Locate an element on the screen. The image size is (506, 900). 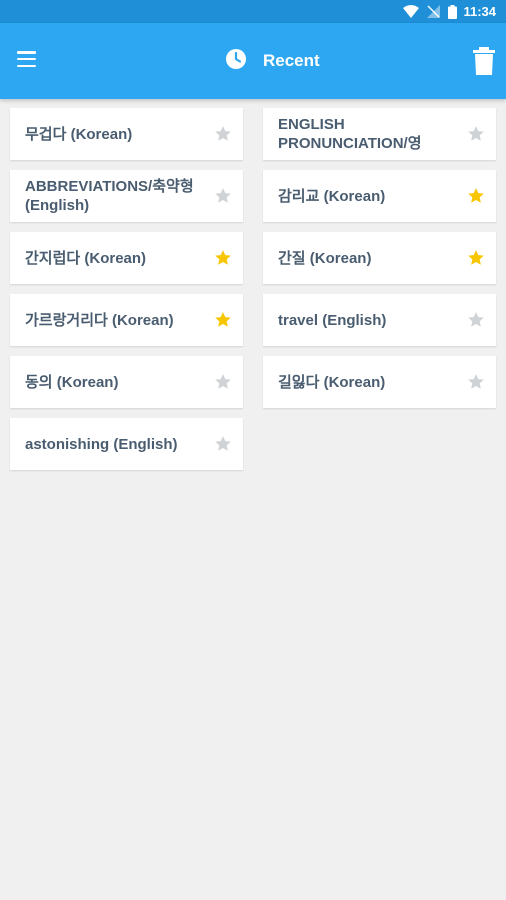
page-title: Recent is located at coordinates (291, 60).